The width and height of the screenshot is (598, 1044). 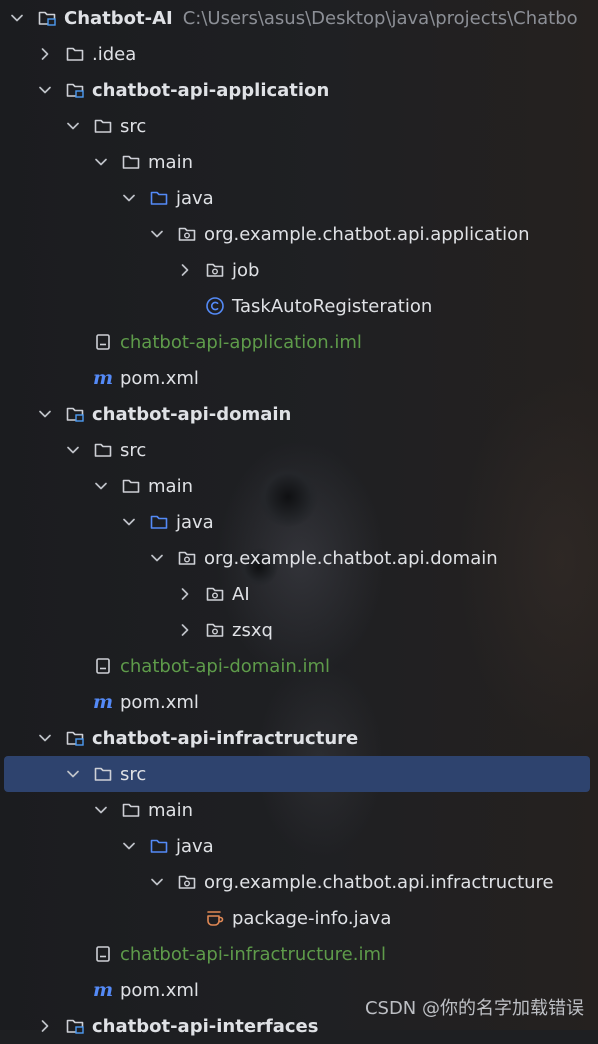 What do you see at coordinates (299, 810) in the screenshot?
I see `tree-row-22: main` at bounding box center [299, 810].